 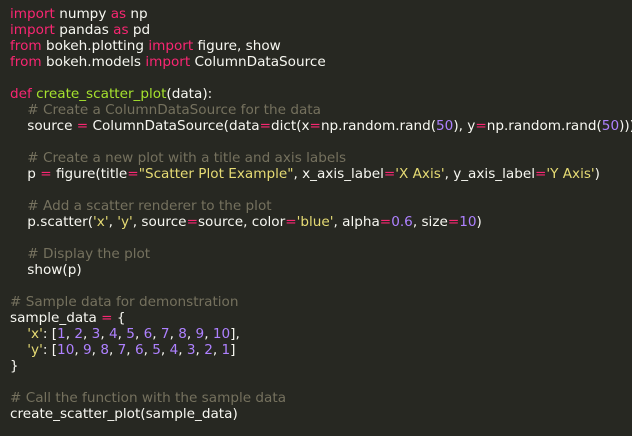 I want to click on code-token: # Display the plot, so click(x=89, y=254).